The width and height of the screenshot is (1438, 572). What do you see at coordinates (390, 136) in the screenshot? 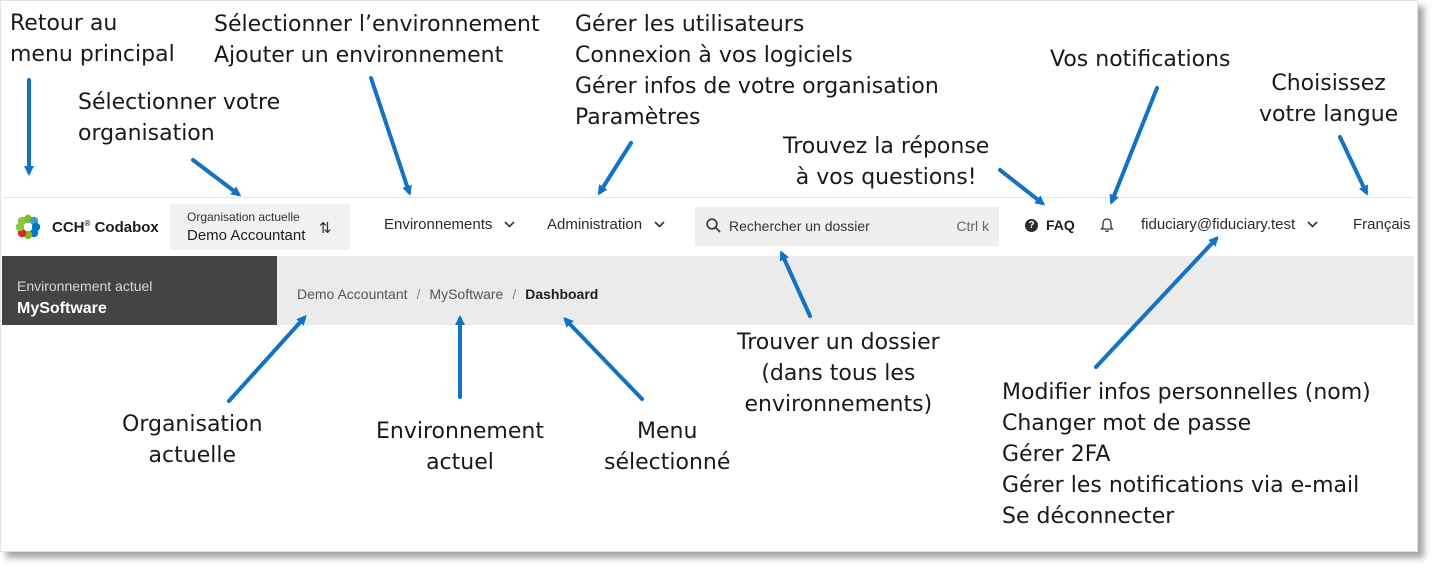
I see `arrow-env-select` at bounding box center [390, 136].